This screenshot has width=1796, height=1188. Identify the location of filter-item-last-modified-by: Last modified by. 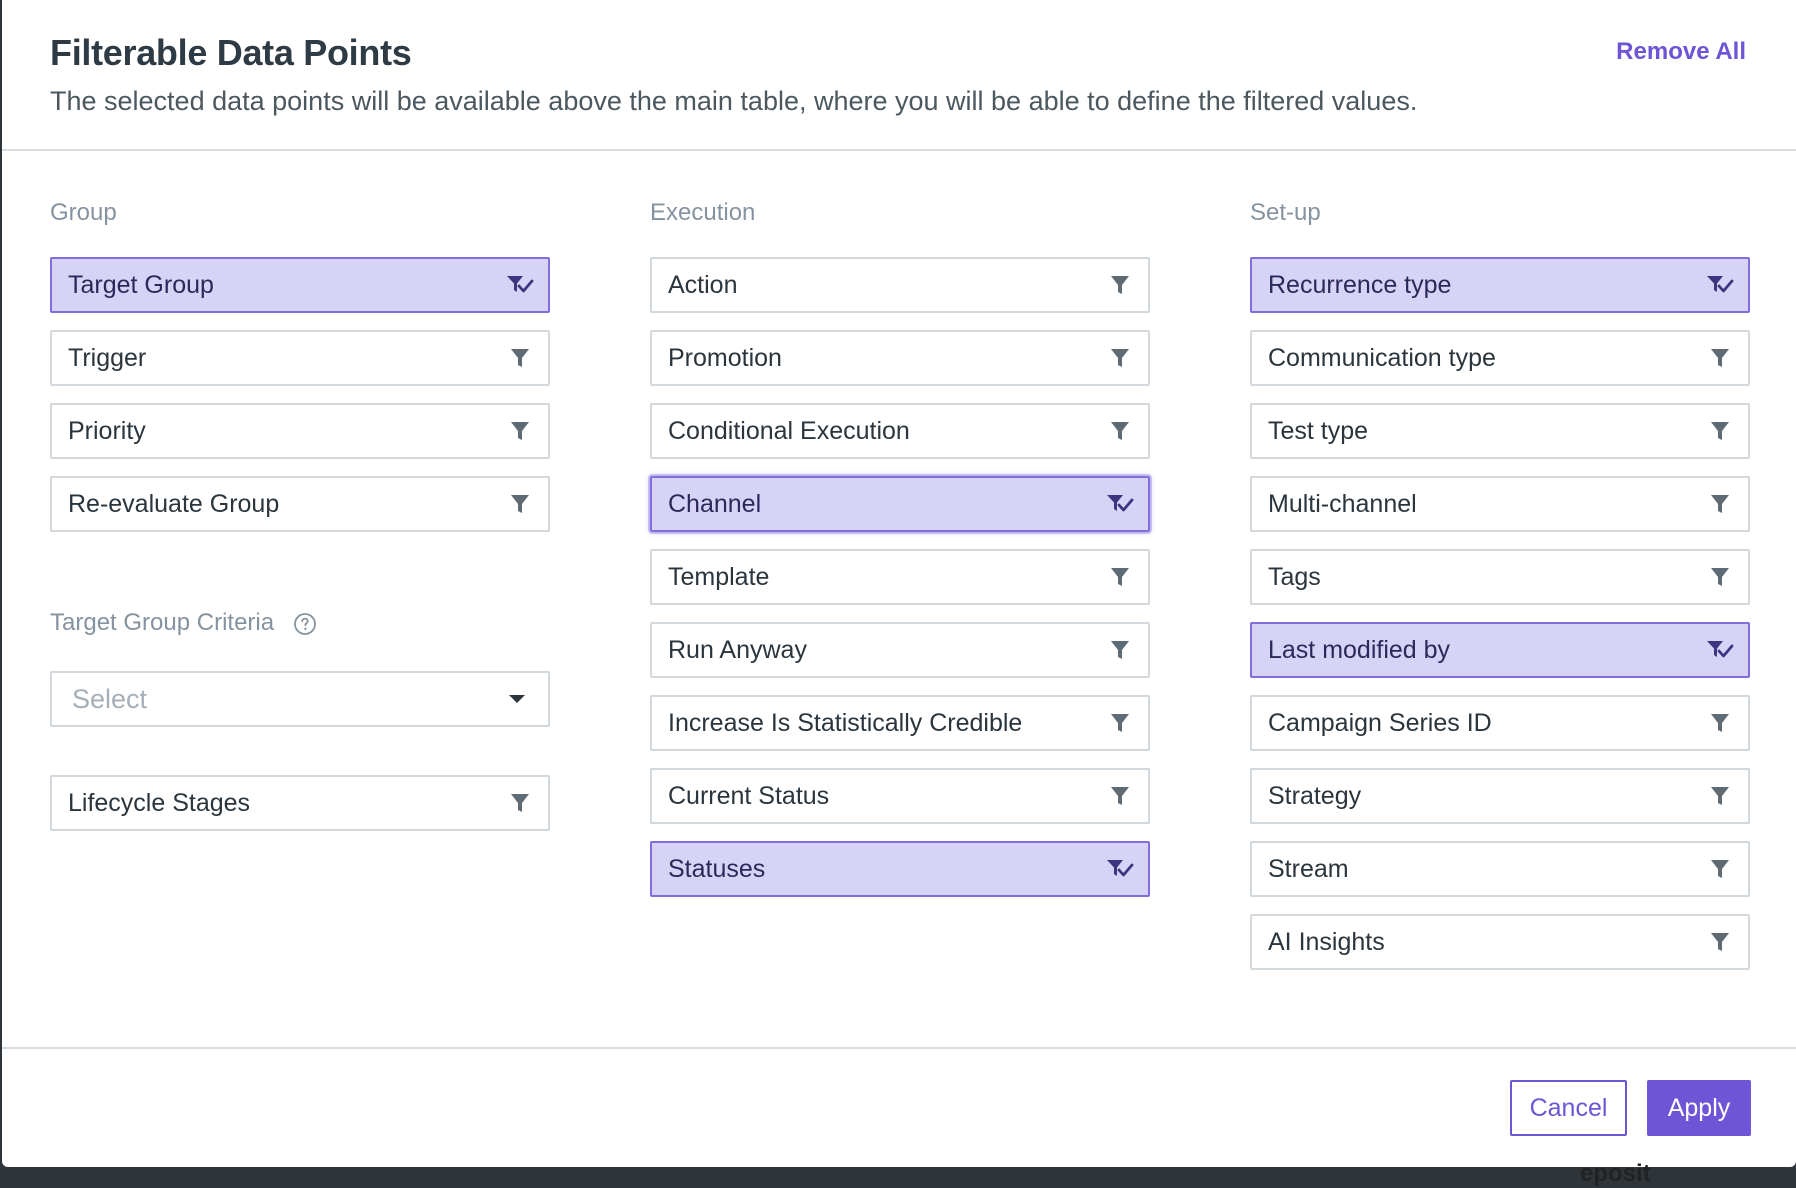
(1500, 650).